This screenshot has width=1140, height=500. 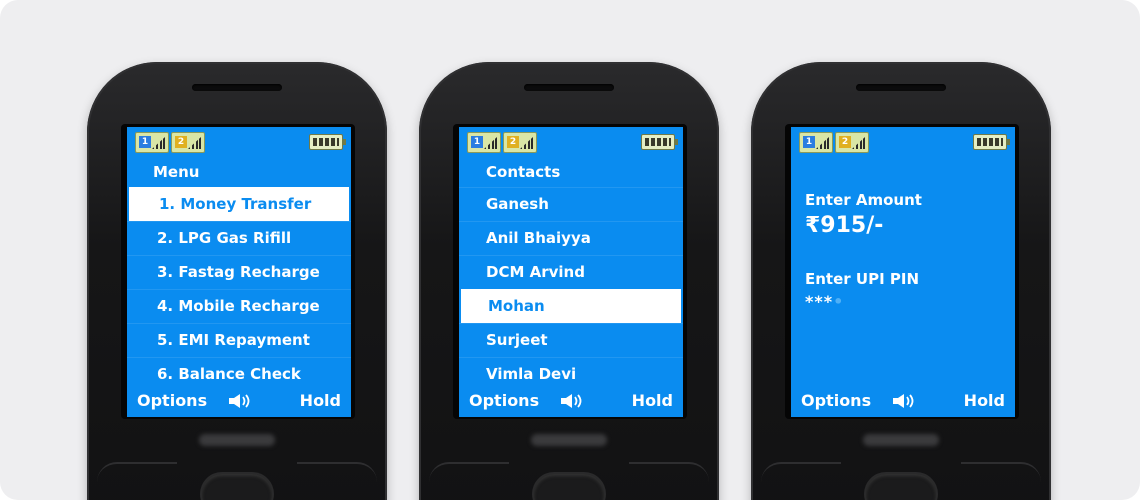 I want to click on contact-mohan: Mohan, so click(x=571, y=306).